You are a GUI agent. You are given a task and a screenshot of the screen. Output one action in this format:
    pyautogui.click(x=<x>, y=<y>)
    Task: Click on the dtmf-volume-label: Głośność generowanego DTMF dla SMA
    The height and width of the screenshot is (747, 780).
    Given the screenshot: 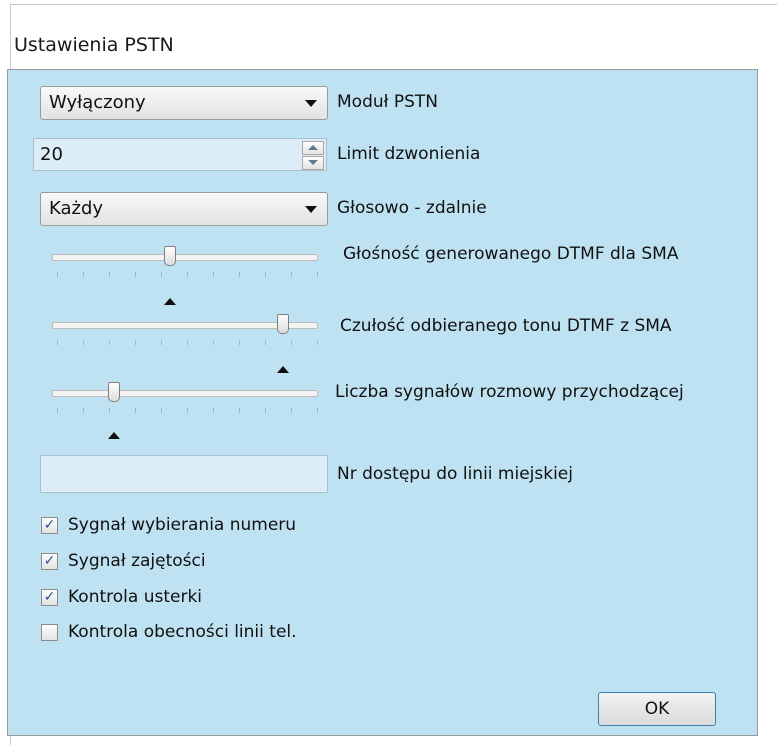 What is the action you would take?
    pyautogui.click(x=511, y=254)
    